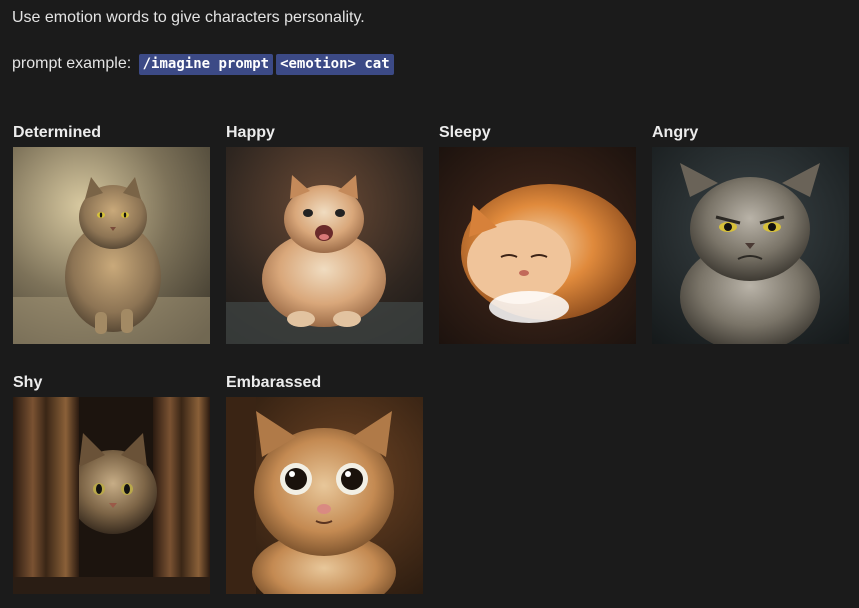 The width and height of the screenshot is (859, 608). I want to click on gallery-label-embarassed: Embarassed, so click(274, 382).